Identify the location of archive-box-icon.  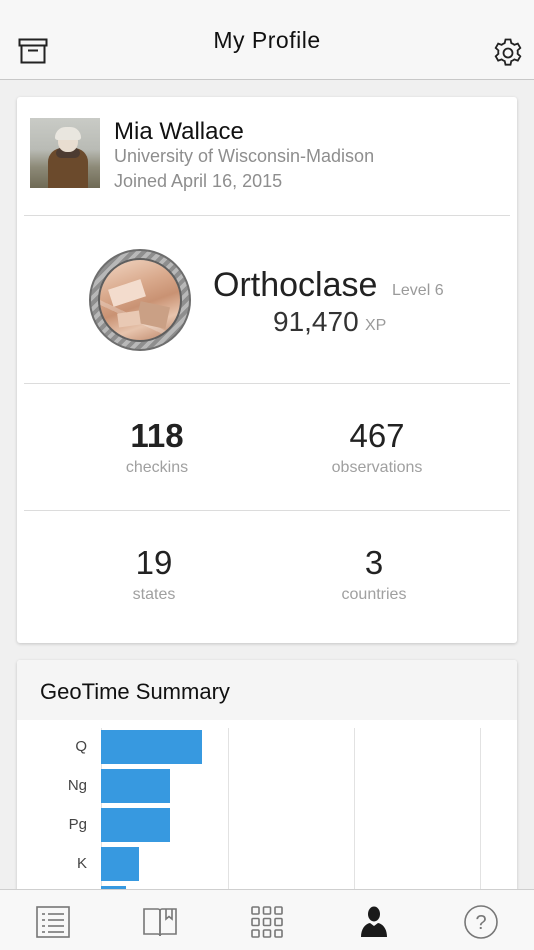
(33, 51).